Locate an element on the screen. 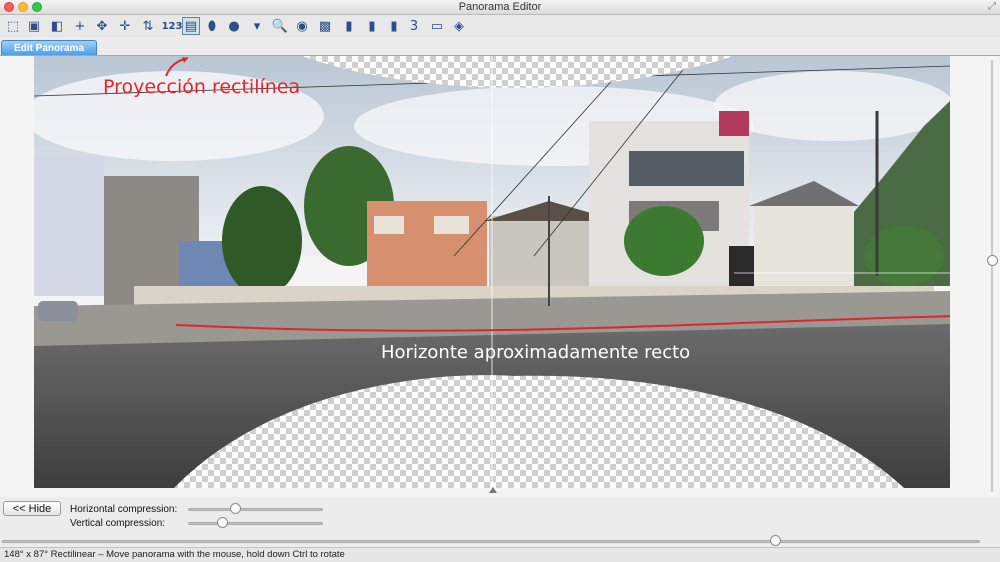 The image size is (1000, 562). fit-frame-icon: ◧ is located at coordinates (57, 26).